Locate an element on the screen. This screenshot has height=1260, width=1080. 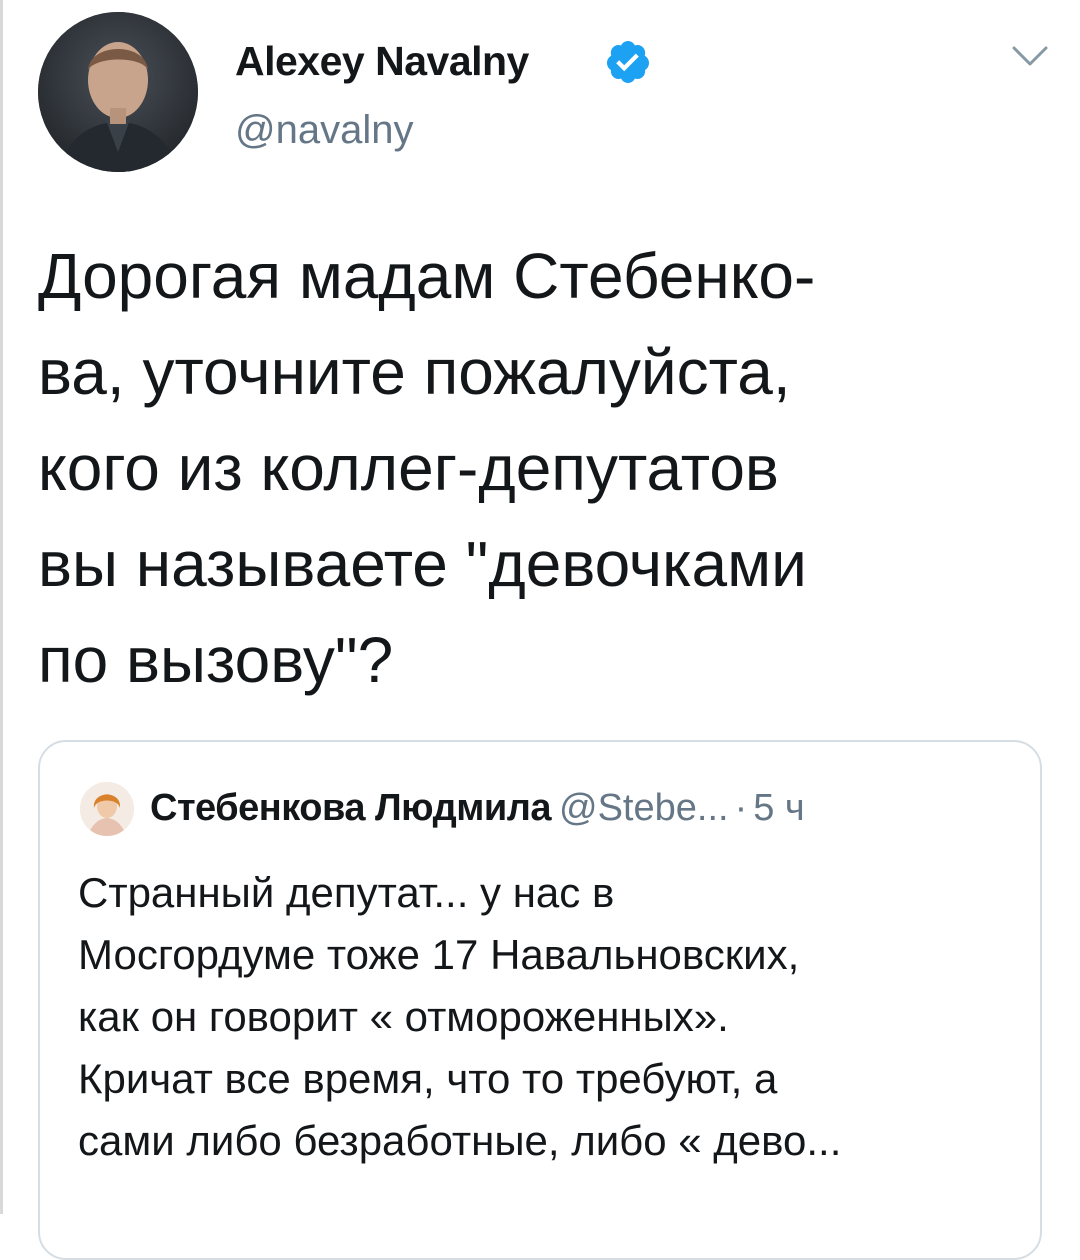
window-edge is located at coordinates (1, 607).